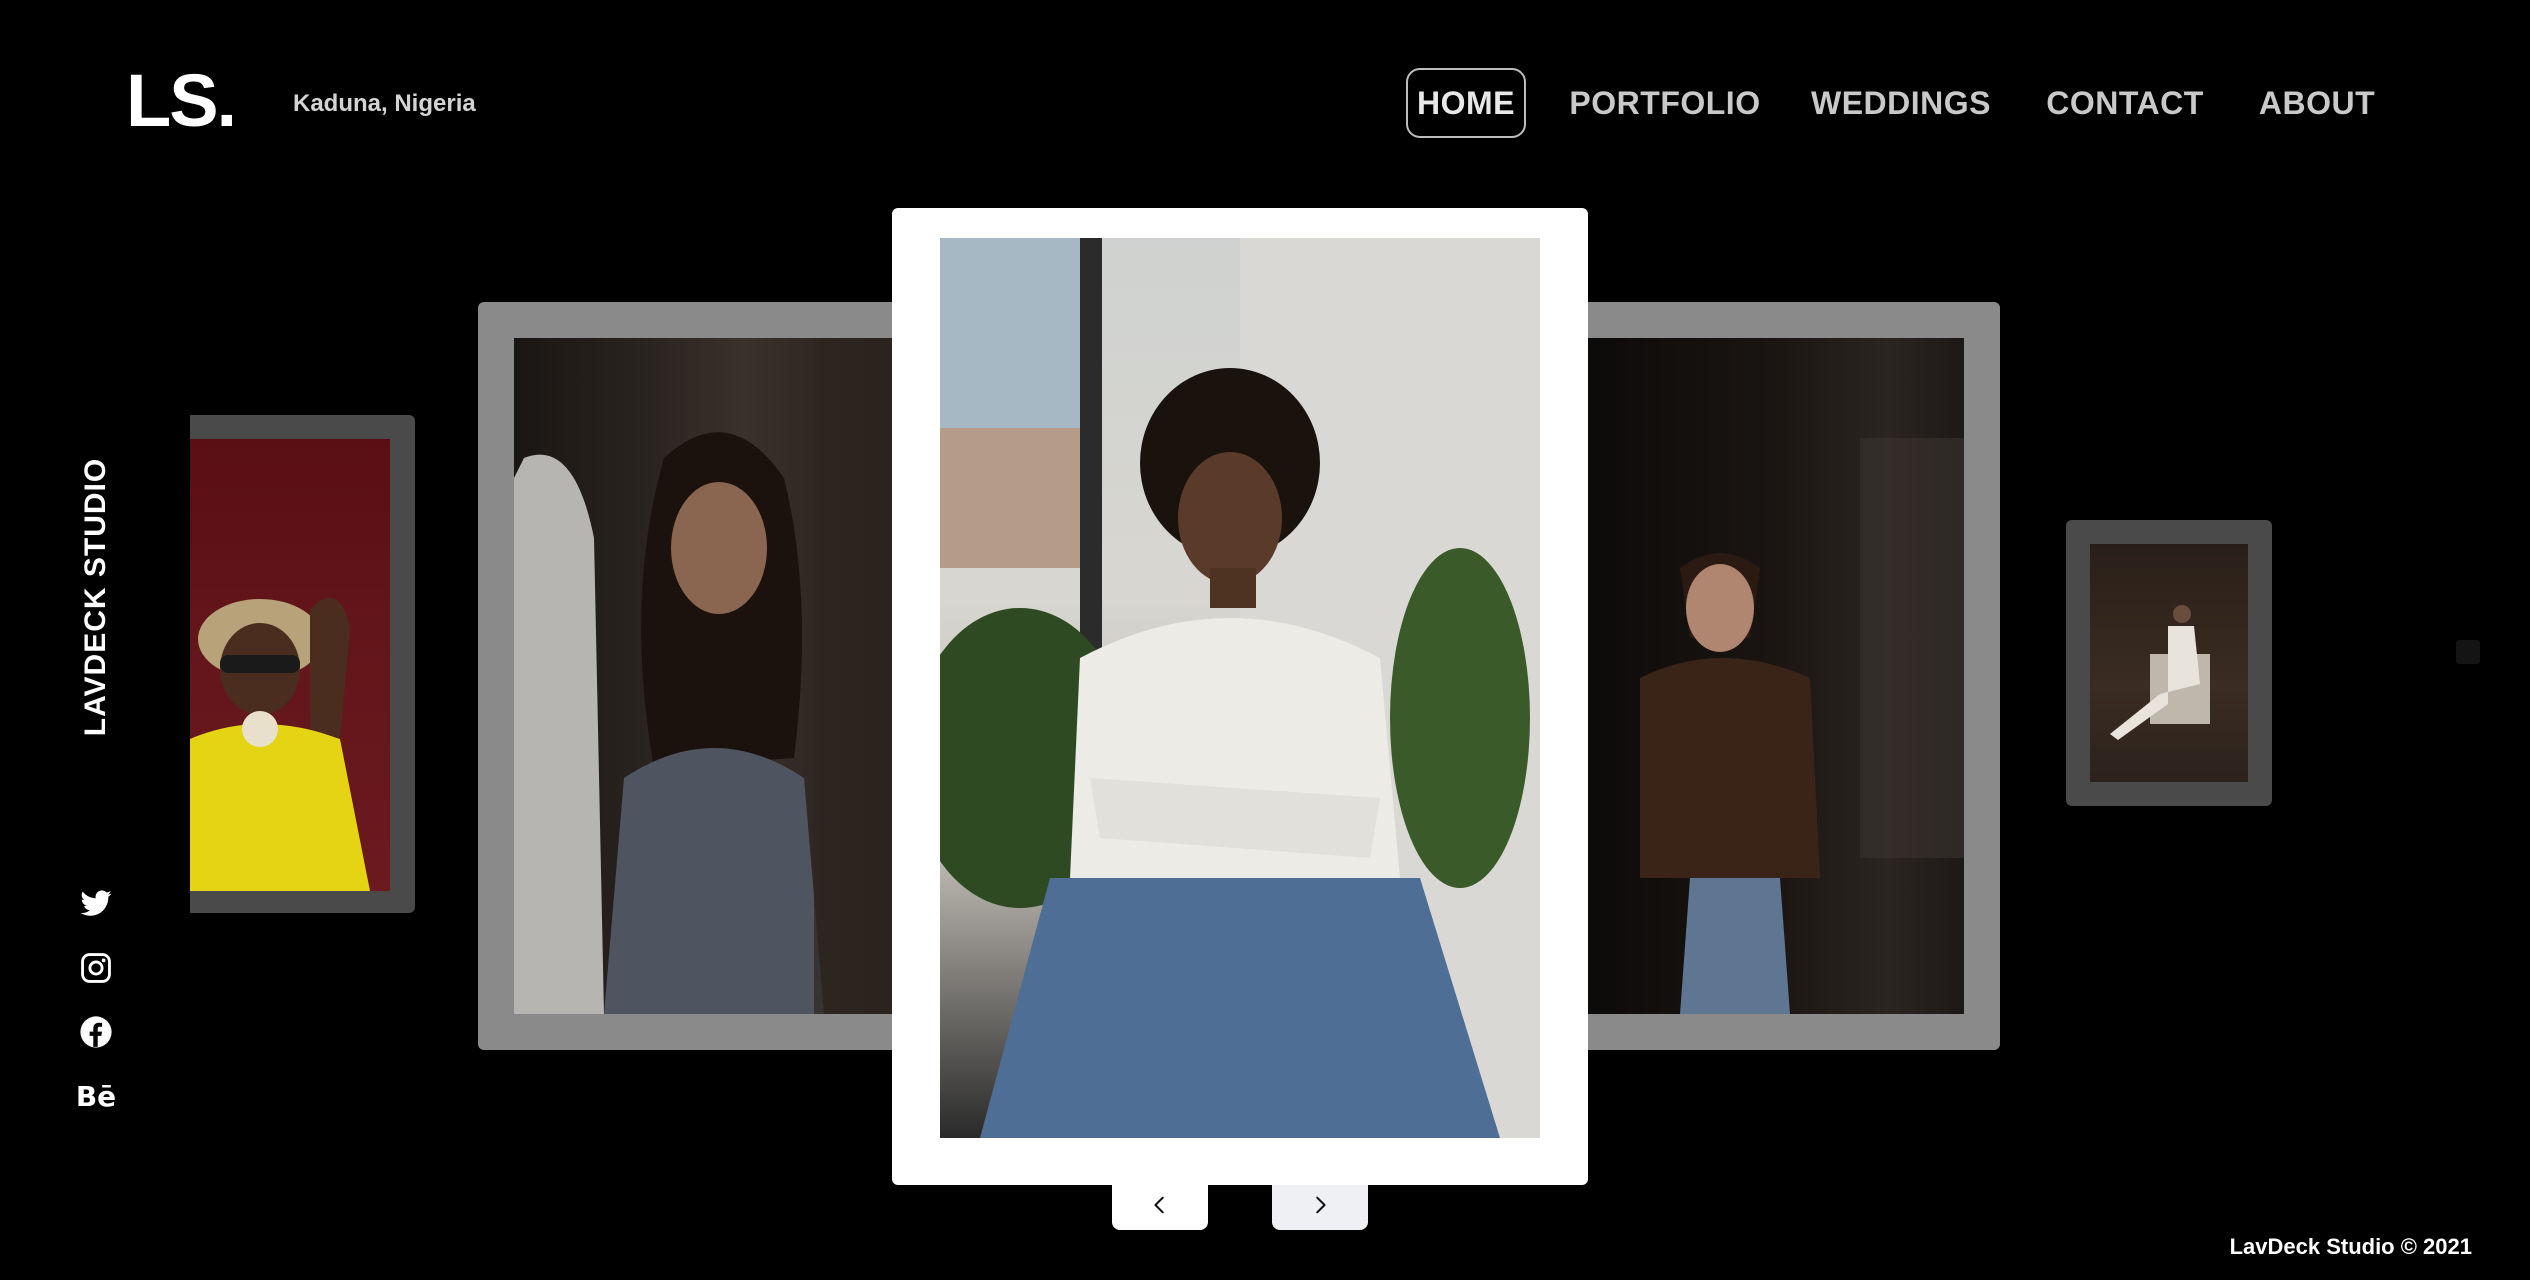 Image resolution: width=2530 pixels, height=1280 pixels. Describe the element at coordinates (1466, 103) in the screenshot. I see `nav-home: HOME` at that location.